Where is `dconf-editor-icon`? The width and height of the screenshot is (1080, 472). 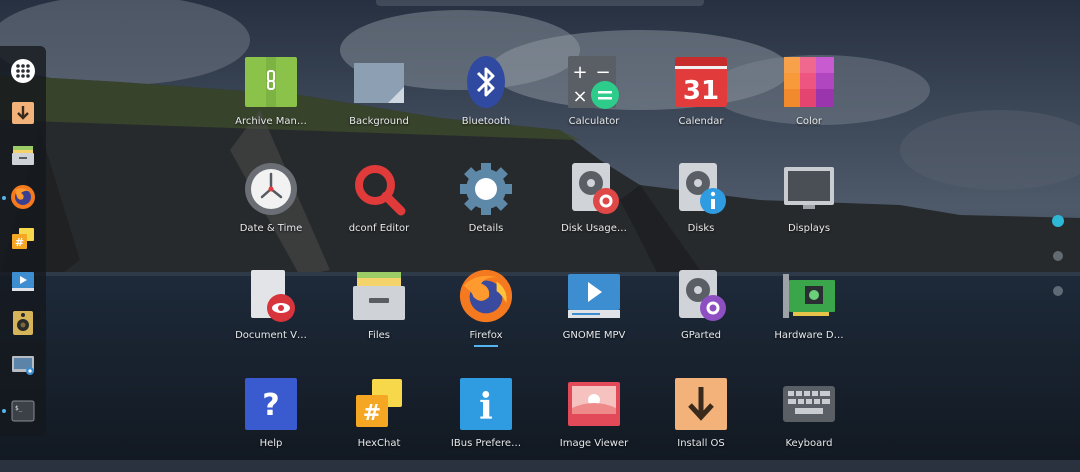
dconf-editor-icon is located at coordinates (379, 189).